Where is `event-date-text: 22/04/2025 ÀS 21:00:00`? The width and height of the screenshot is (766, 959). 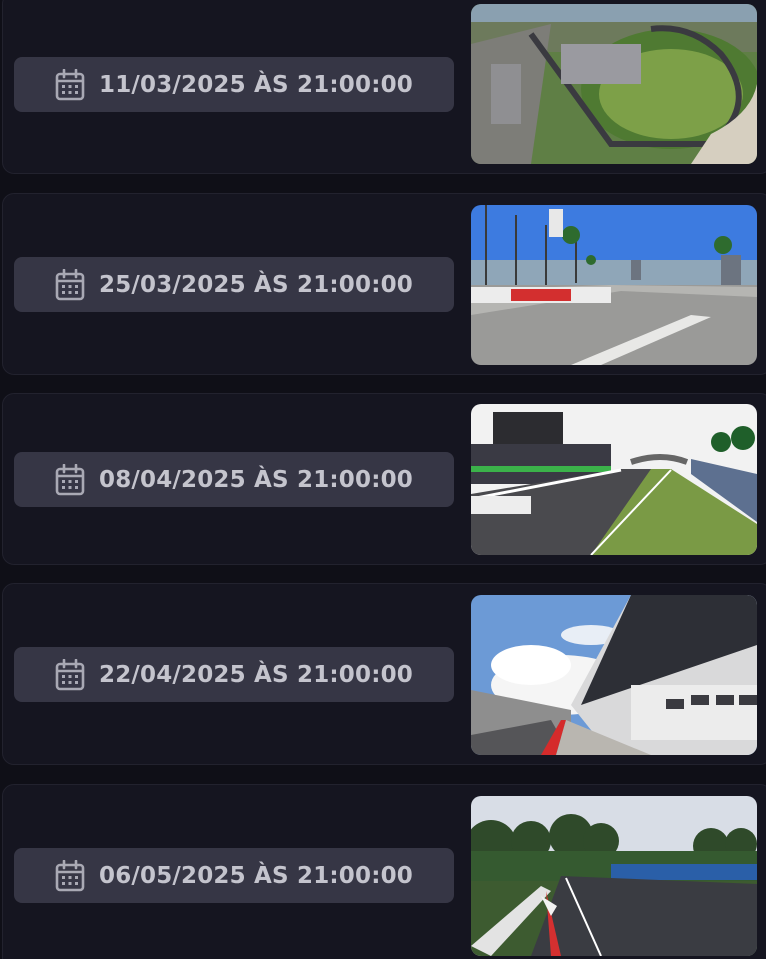
event-date-text: 22/04/2025 ÀS 21:00:00 is located at coordinates (256, 674).